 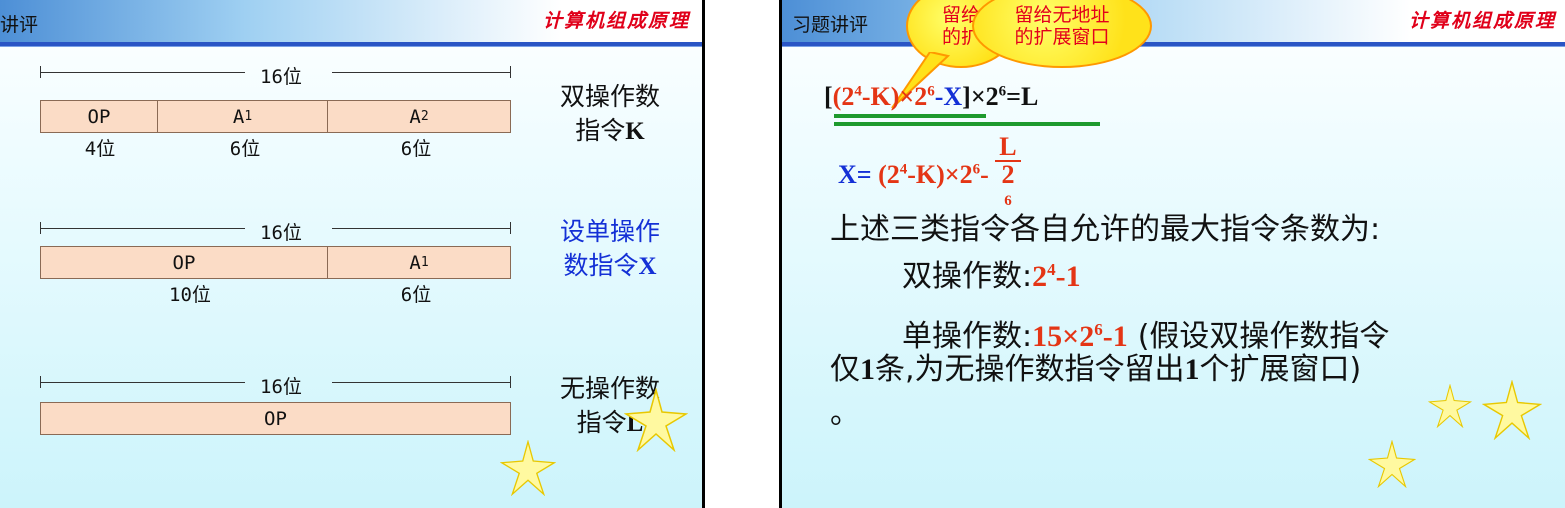 I want to click on slide-title: 习题讲评, so click(x=830, y=25).